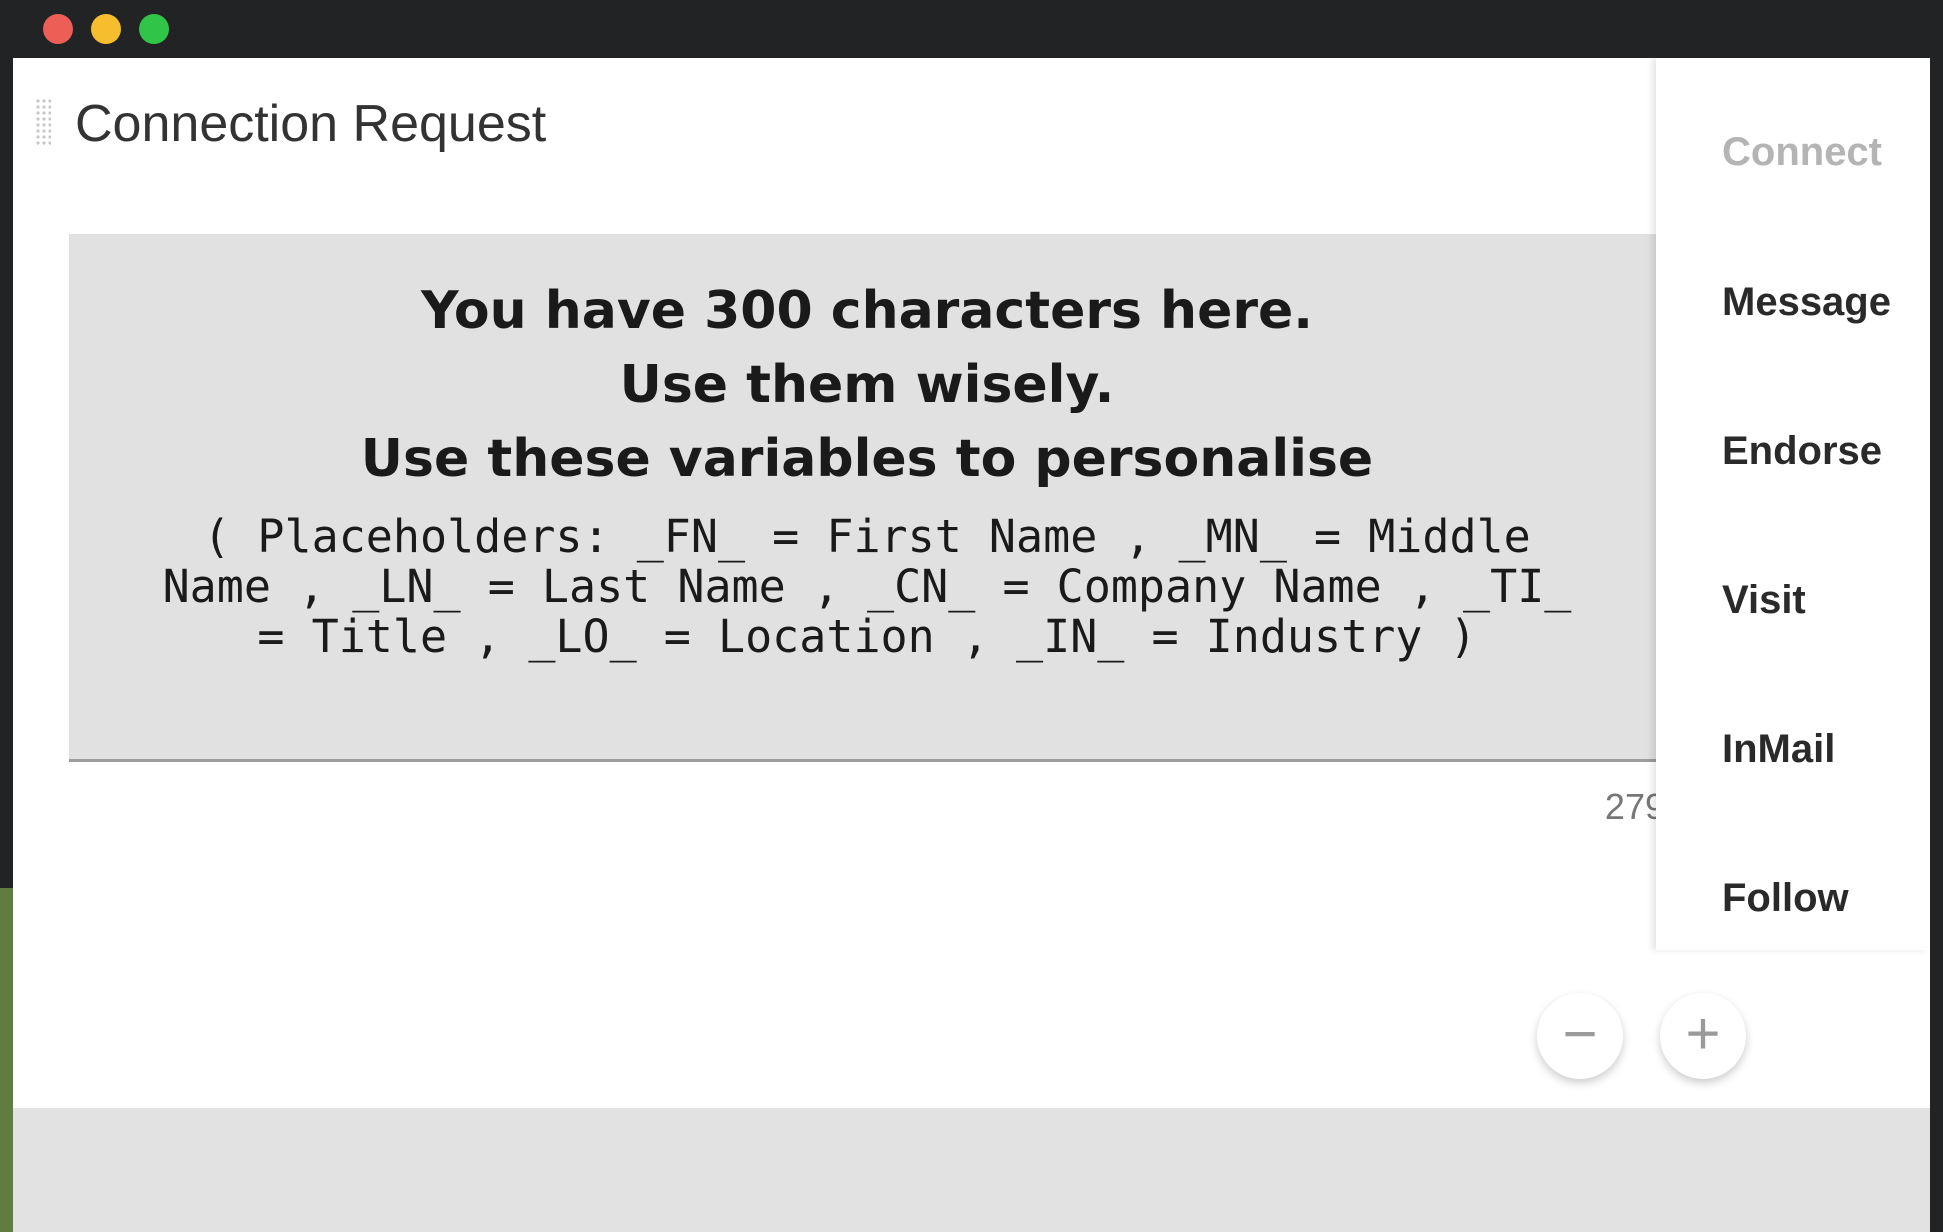  Describe the element at coordinates (1778, 749) in the screenshot. I see `sidebar-item-inmail: InMail` at that location.